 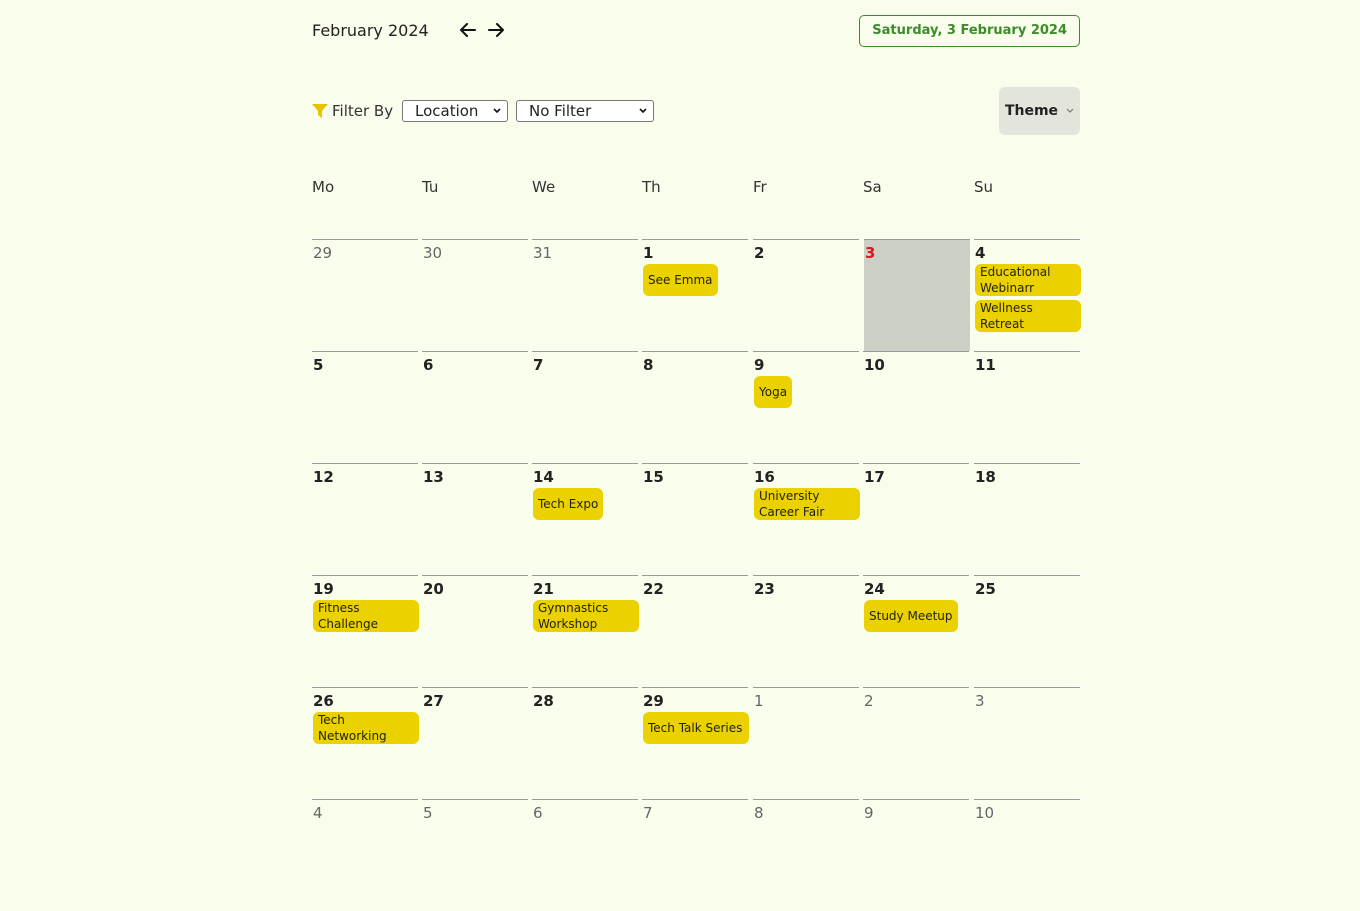 What do you see at coordinates (916, 519) in the screenshot?
I see `day-cell: 17` at bounding box center [916, 519].